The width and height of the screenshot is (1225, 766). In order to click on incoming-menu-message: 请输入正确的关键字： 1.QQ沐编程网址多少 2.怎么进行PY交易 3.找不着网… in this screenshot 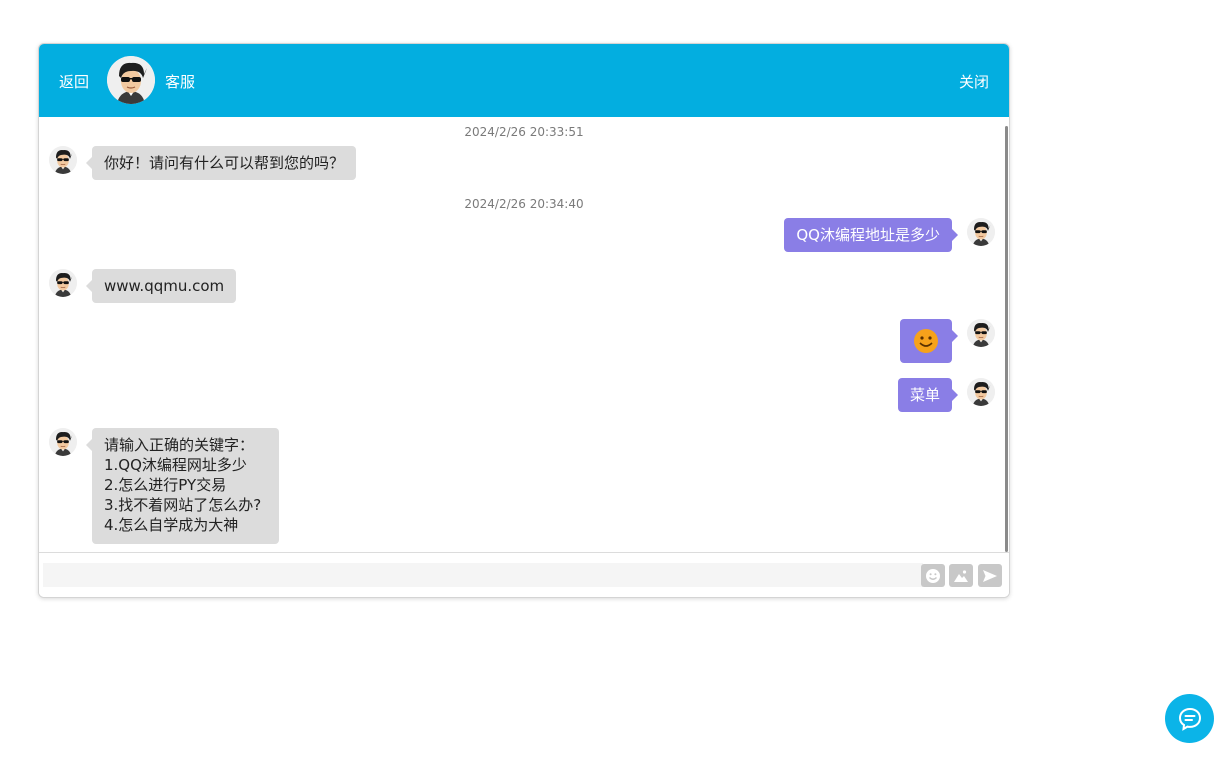, I will do `click(182, 486)`.